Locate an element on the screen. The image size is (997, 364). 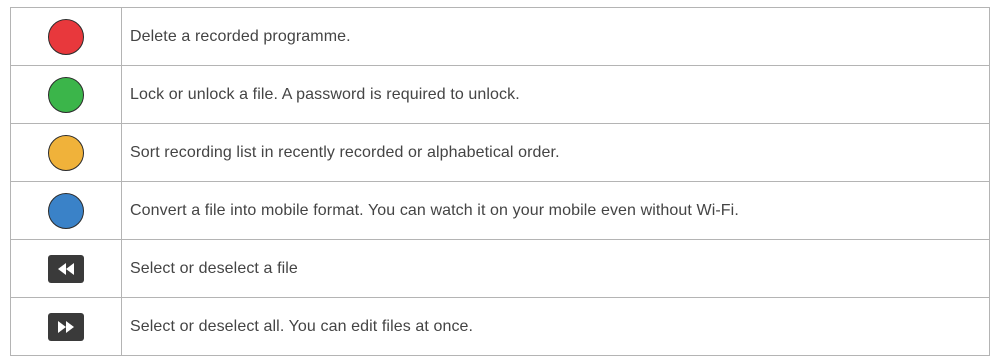
rewind-button-icon is located at coordinates (66, 268).